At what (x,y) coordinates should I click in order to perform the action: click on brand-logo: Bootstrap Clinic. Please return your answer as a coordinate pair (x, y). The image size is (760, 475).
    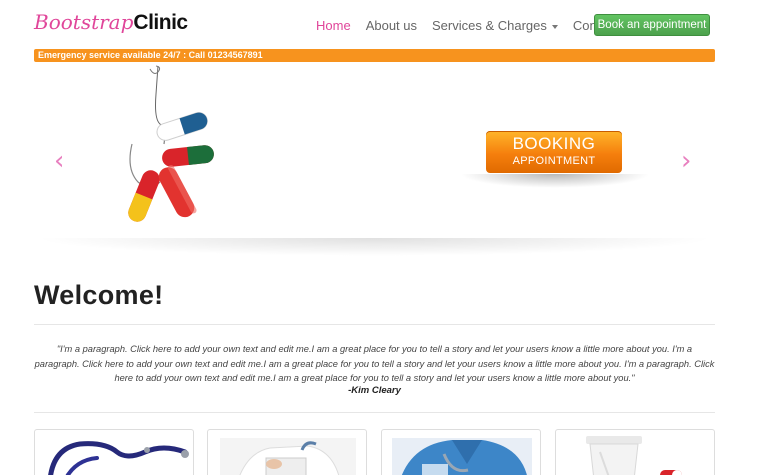
    Looking at the image, I should click on (111, 23).